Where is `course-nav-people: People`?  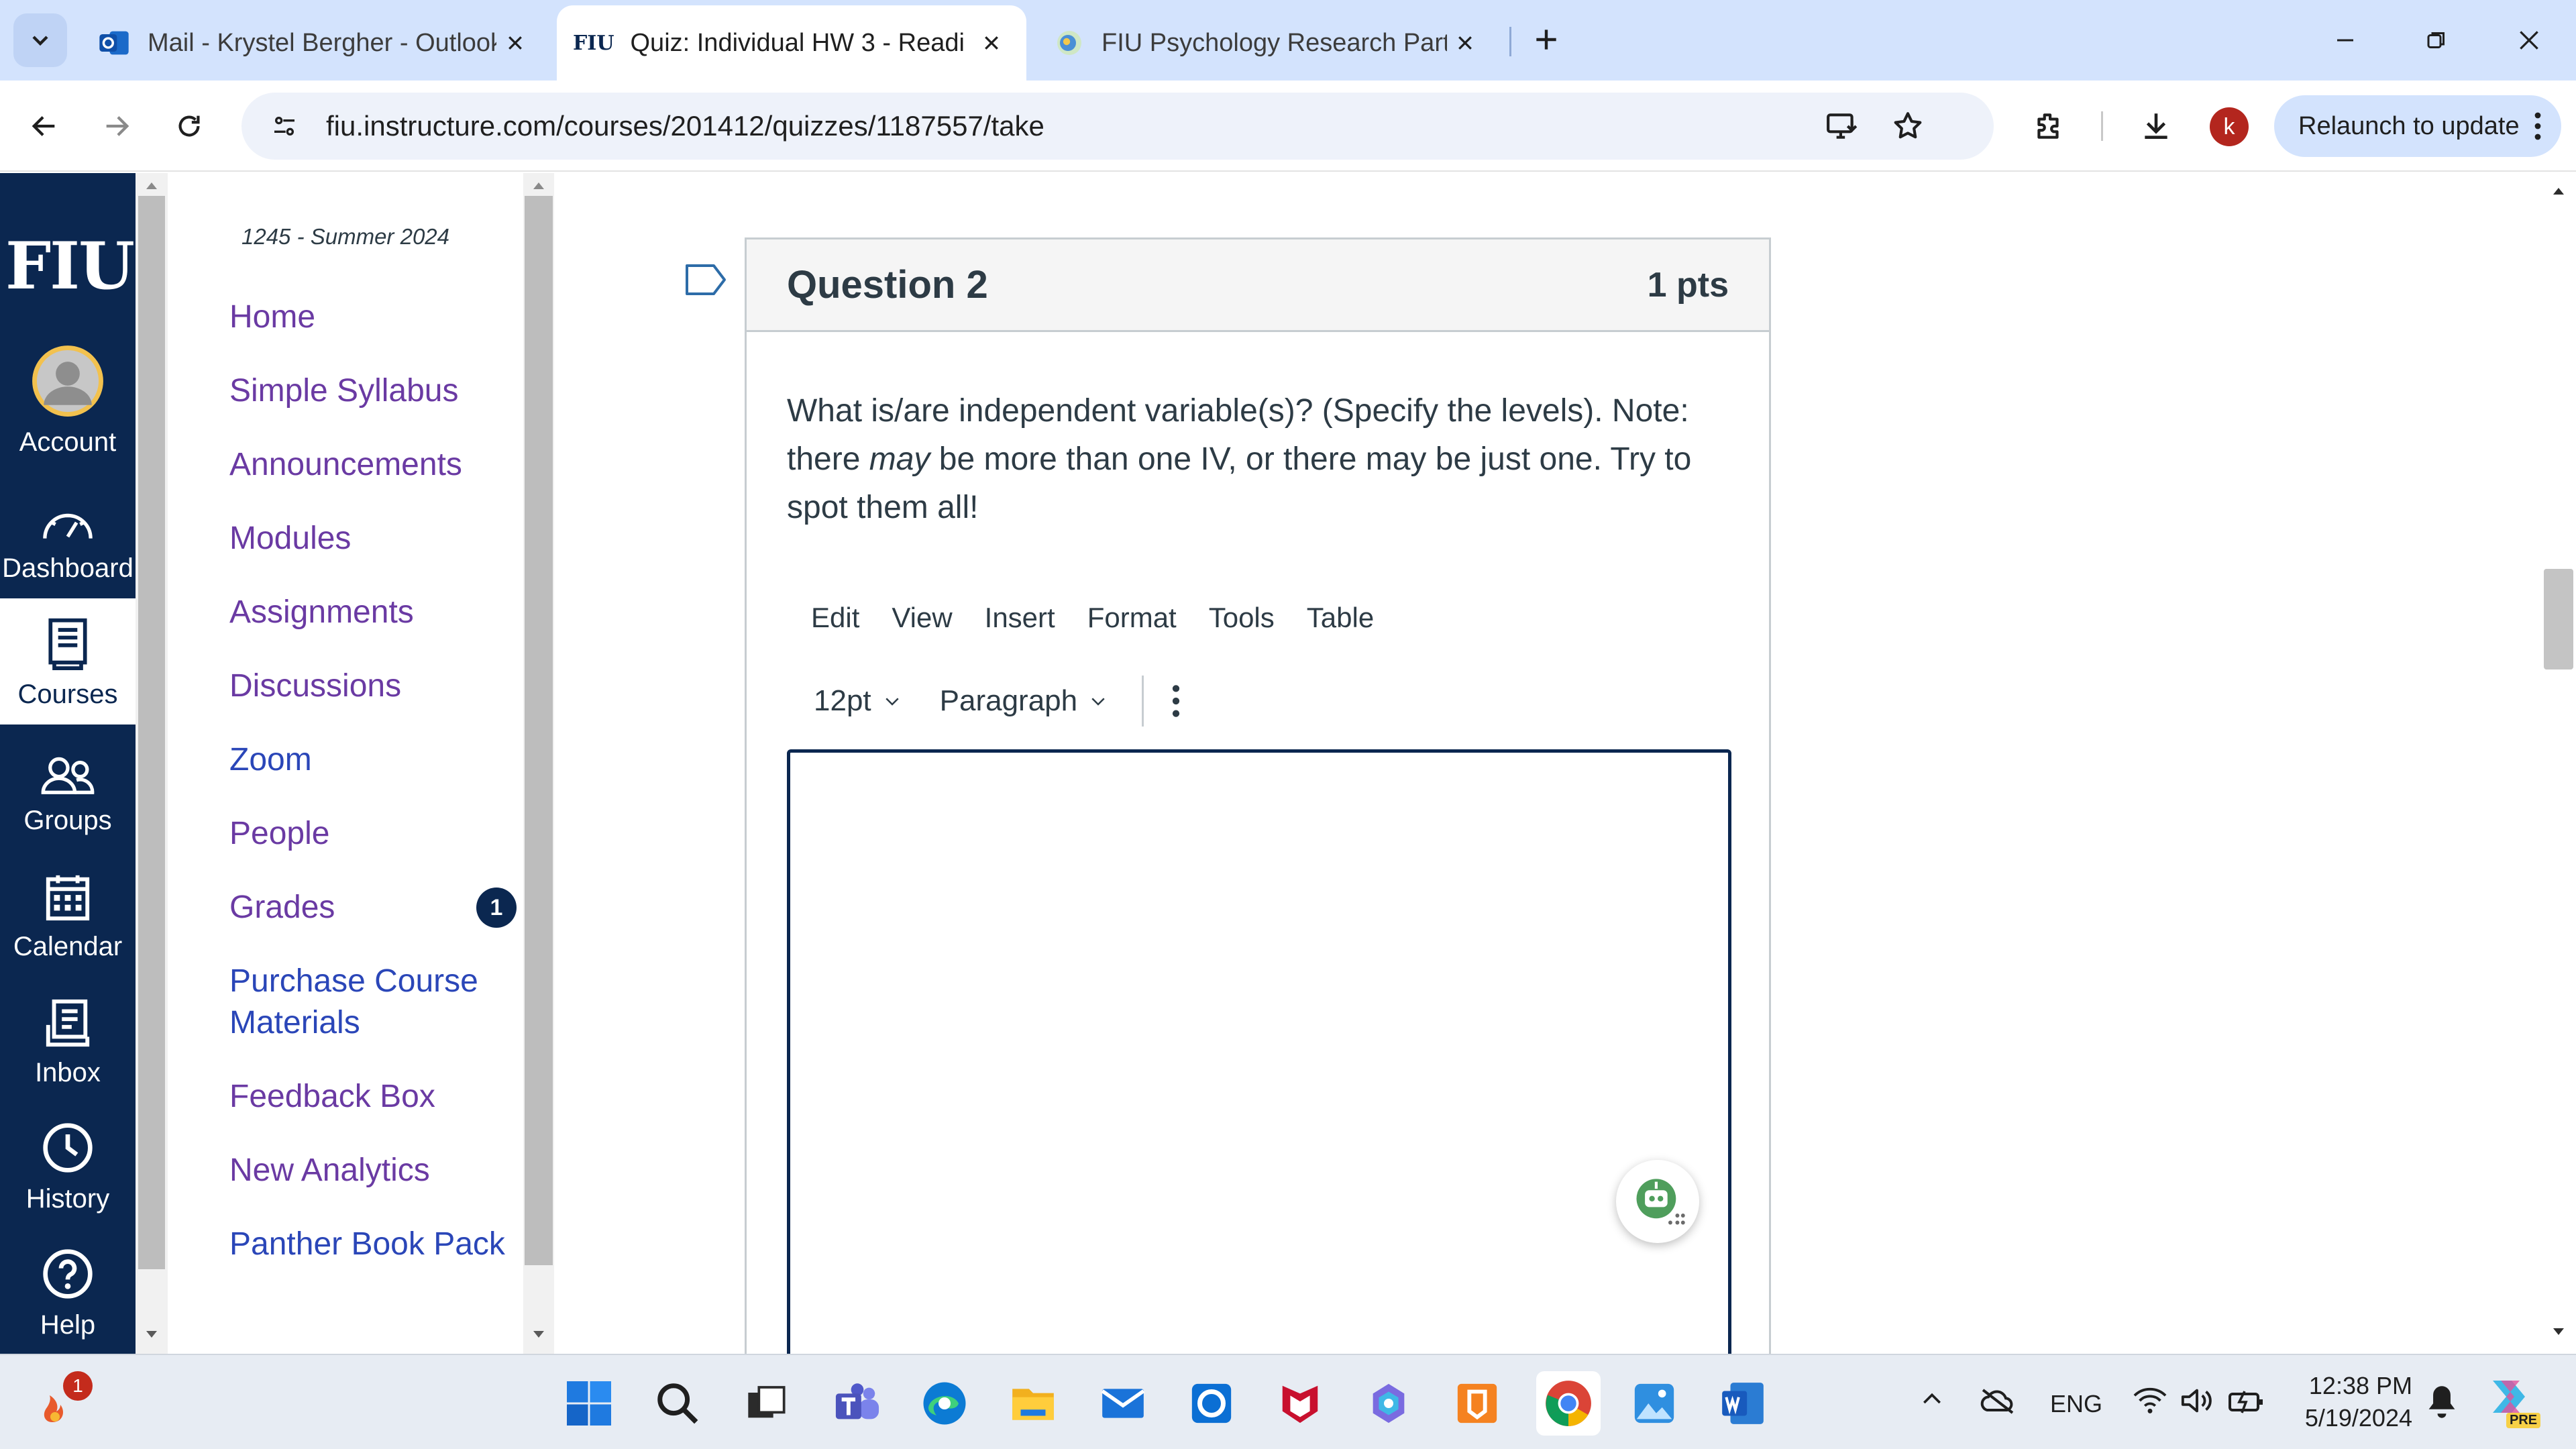
course-nav-people: People is located at coordinates (279, 834).